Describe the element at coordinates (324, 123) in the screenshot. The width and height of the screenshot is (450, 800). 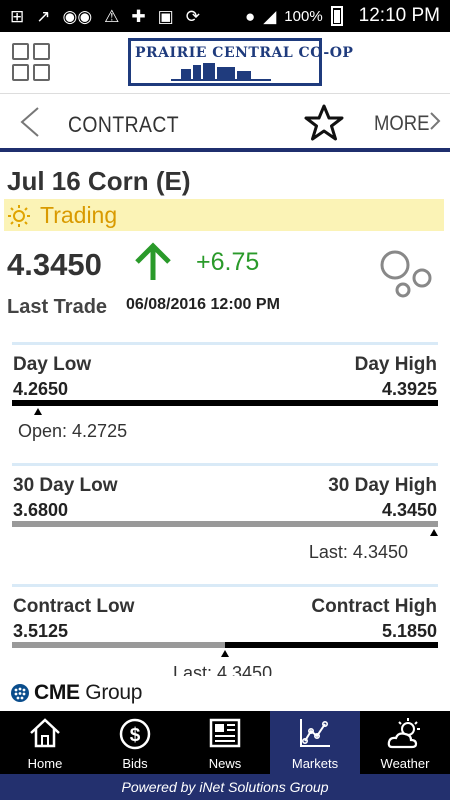
I see `favorite-star-icon` at that location.